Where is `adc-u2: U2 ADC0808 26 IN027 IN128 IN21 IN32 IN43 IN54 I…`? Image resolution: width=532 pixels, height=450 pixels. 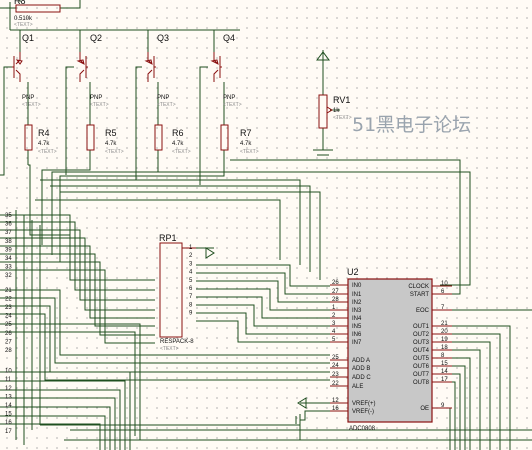
adc-u2: U2 ADC0808 26 IN027 IN128 IN21 IN32 IN43 IN54 I… is located at coordinates (391, 349).